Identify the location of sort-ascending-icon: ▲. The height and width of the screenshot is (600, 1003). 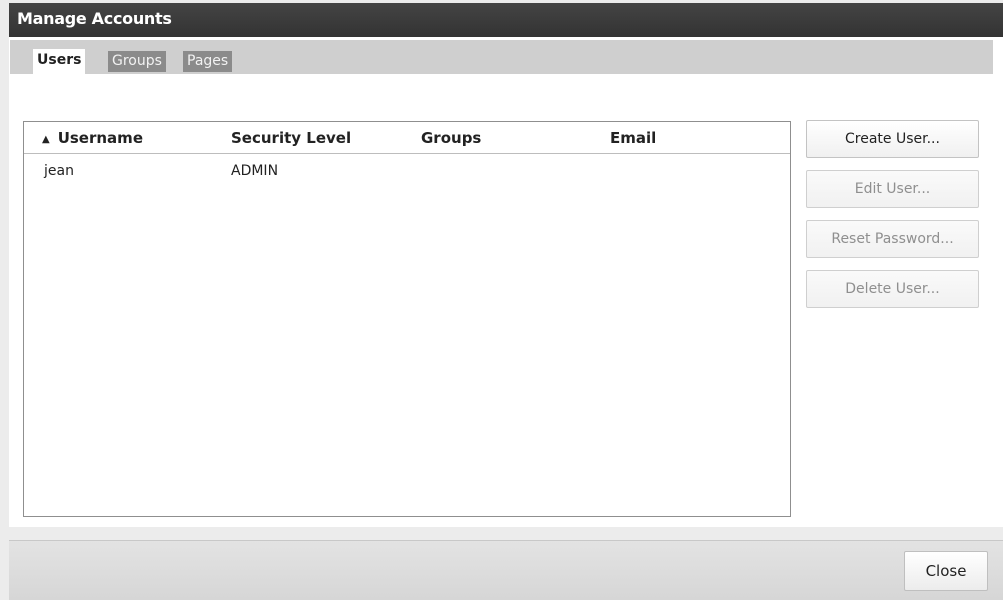
(46, 139).